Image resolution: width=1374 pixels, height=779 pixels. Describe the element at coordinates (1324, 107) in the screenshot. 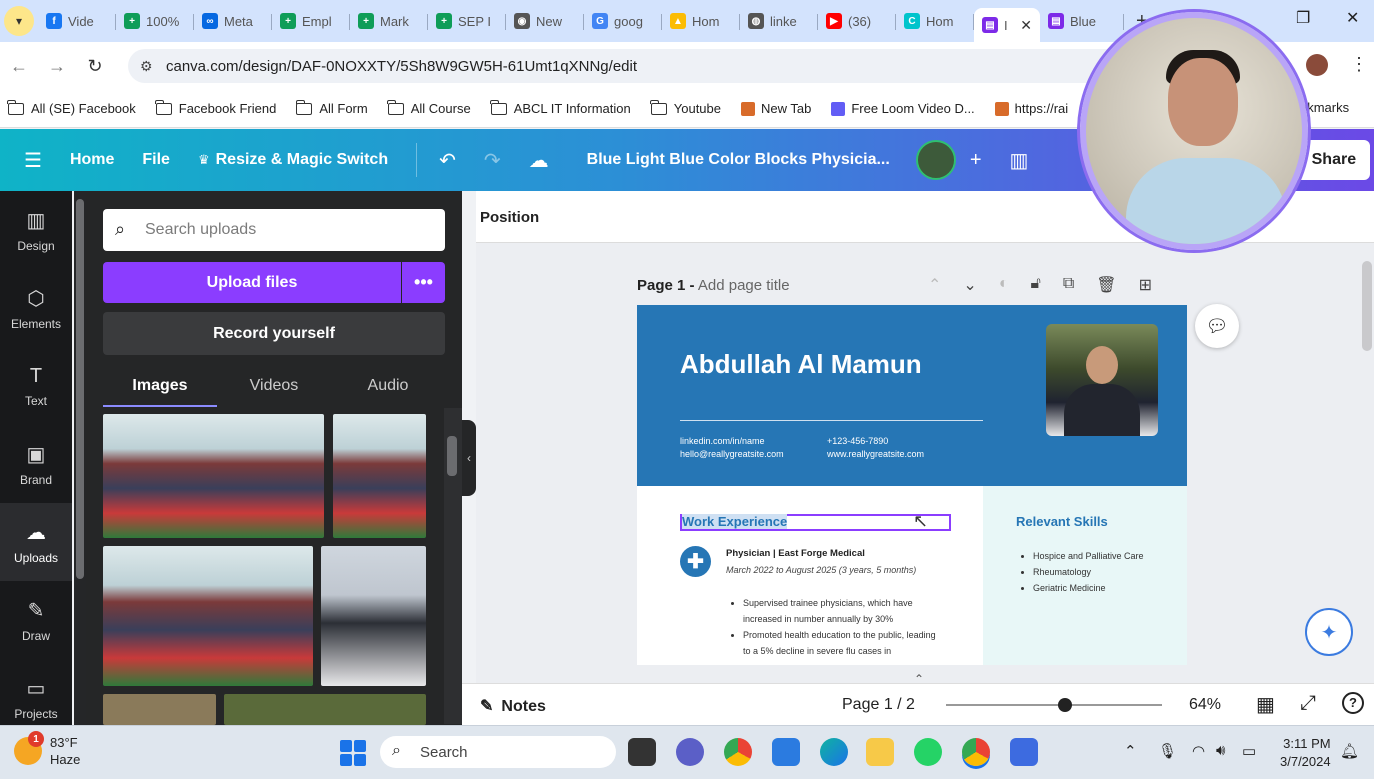

I see `all-bookmarks-label: okmarks` at that location.